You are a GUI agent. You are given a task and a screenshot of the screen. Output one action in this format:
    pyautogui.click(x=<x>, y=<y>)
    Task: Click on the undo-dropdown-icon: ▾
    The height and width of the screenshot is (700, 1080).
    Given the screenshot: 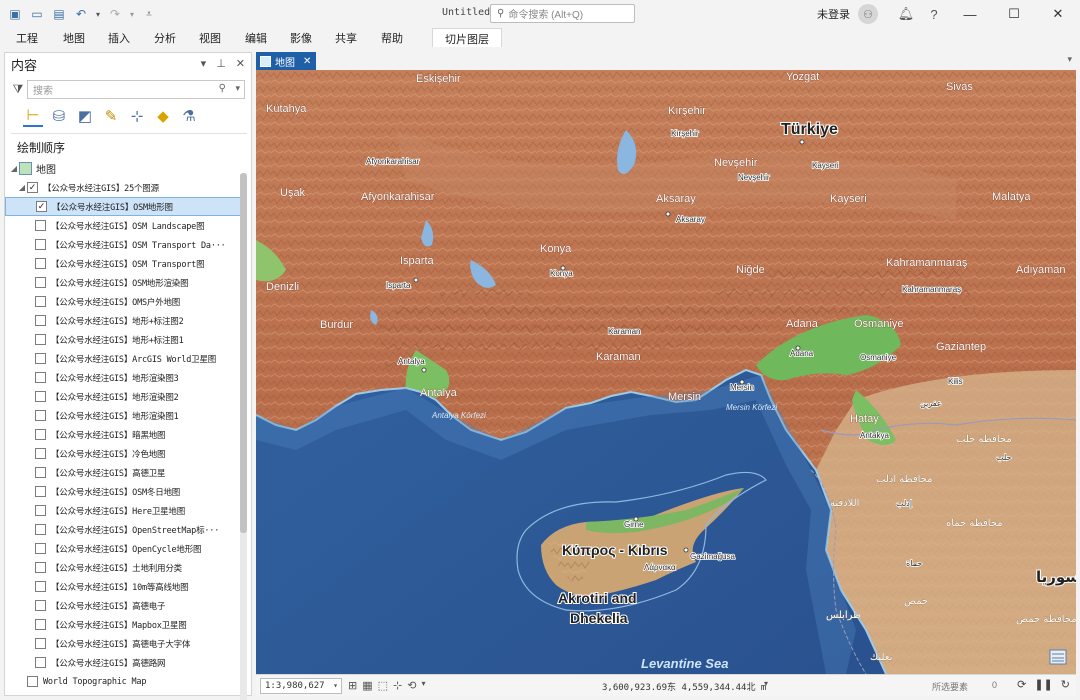 What is the action you would take?
    pyautogui.click(x=98, y=14)
    